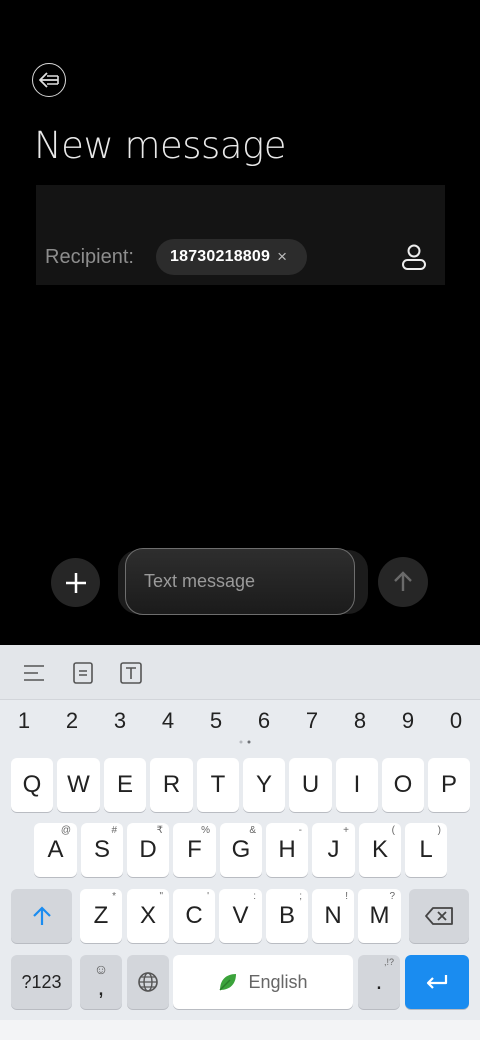 Image resolution: width=480 pixels, height=1040 pixels. I want to click on key-j: + J, so click(333, 850).